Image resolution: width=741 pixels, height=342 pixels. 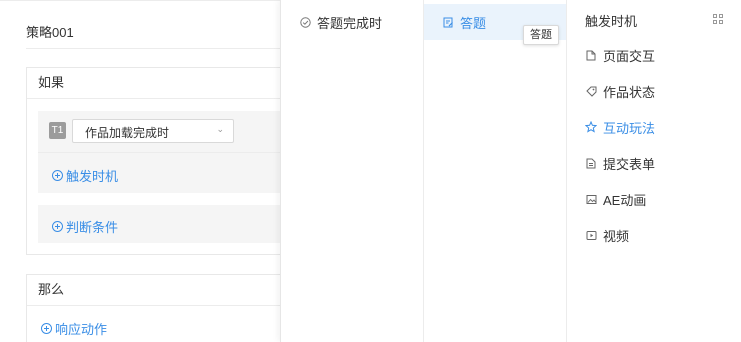 I want to click on then-heading: 那么, so click(x=158, y=290).